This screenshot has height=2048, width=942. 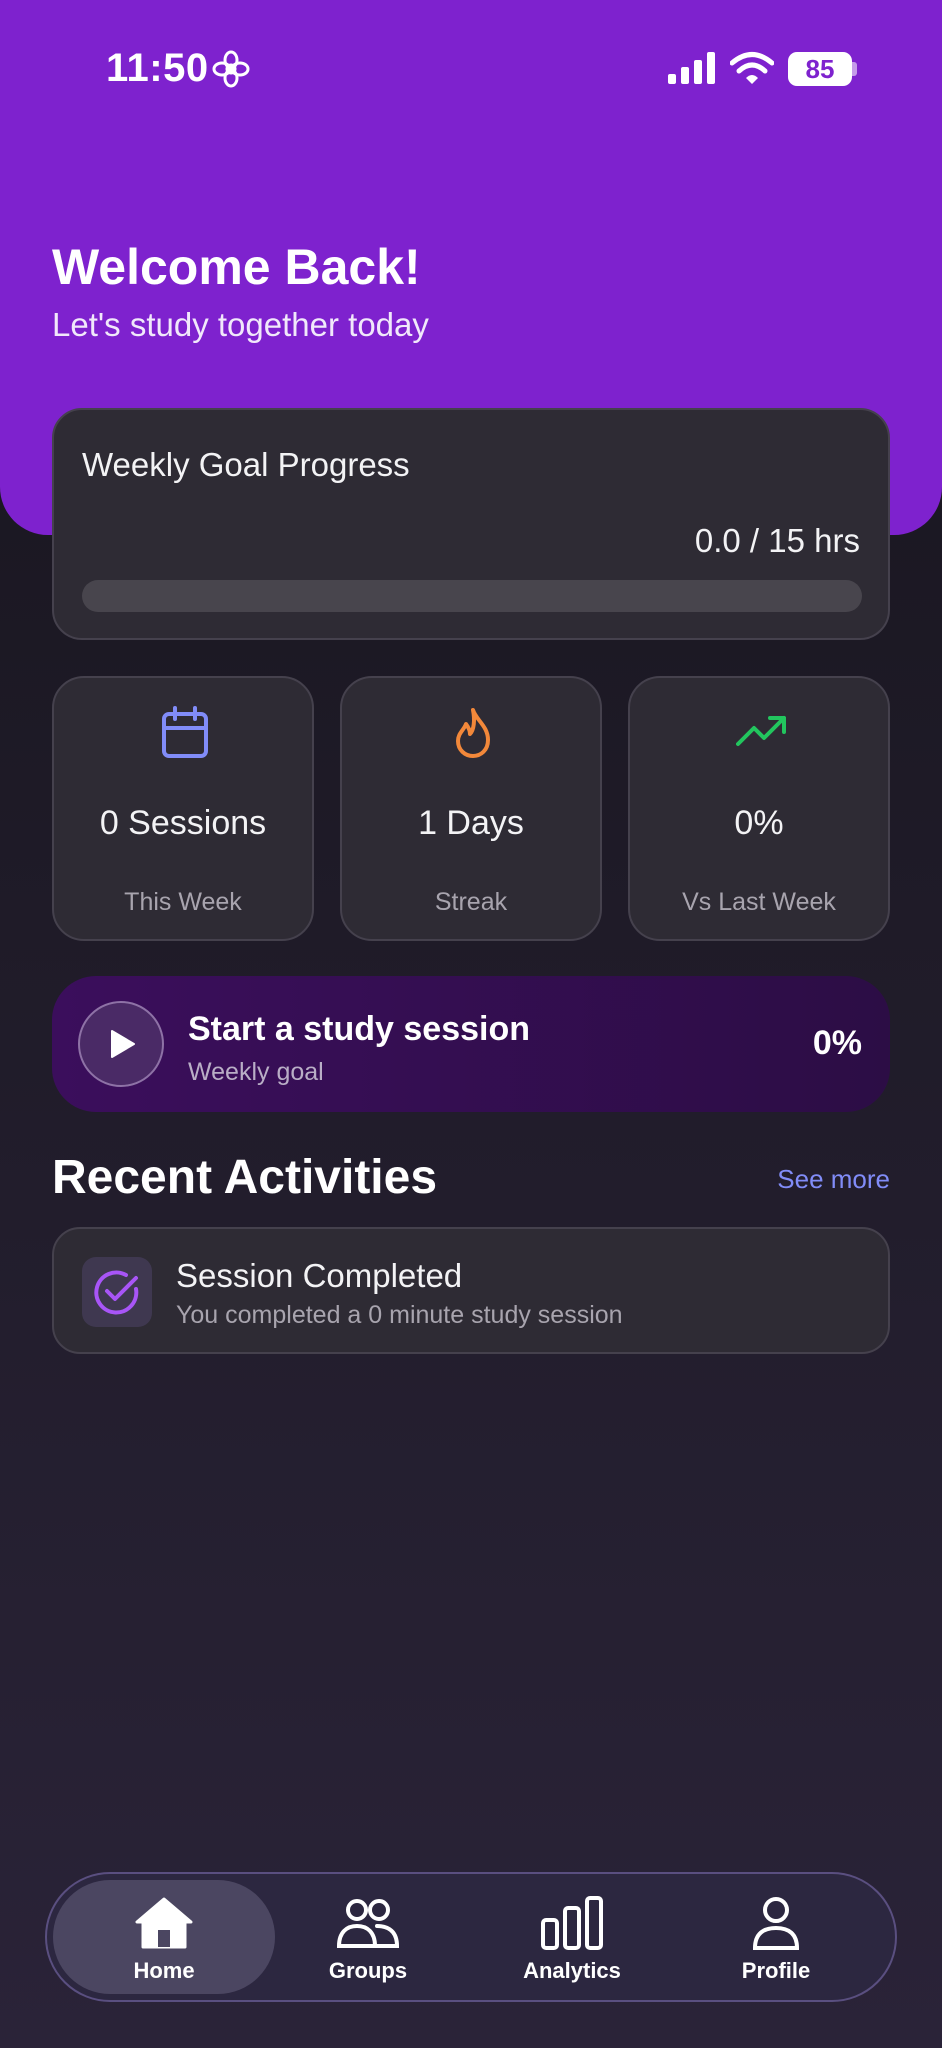 I want to click on weekly-goal-card: Weekly Goal Progress 0.0 / 15 hrs, so click(x=471, y=524).